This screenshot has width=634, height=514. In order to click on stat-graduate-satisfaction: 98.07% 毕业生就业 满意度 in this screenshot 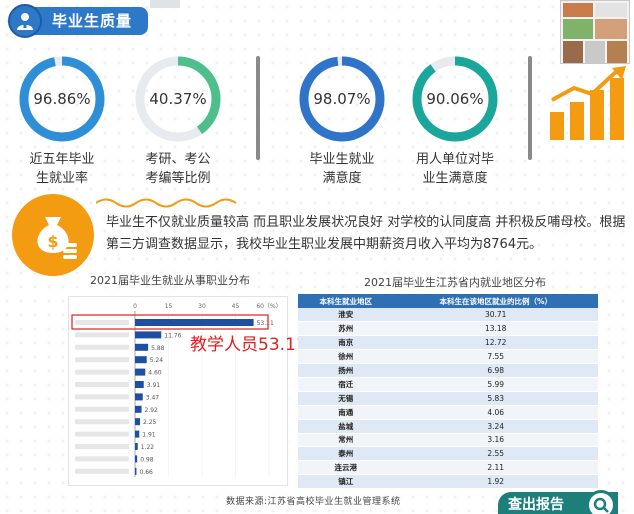, I will do `click(342, 121)`.